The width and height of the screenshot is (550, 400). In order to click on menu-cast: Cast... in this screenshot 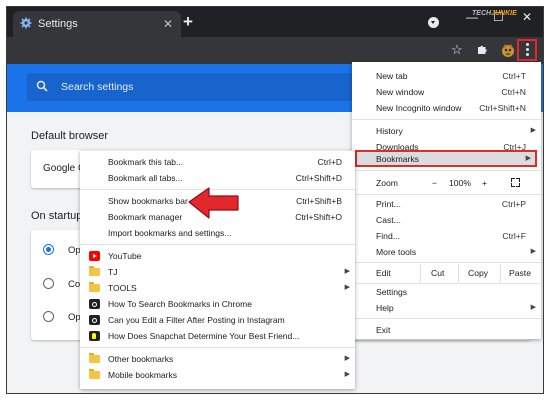, I will do `click(446, 220)`.